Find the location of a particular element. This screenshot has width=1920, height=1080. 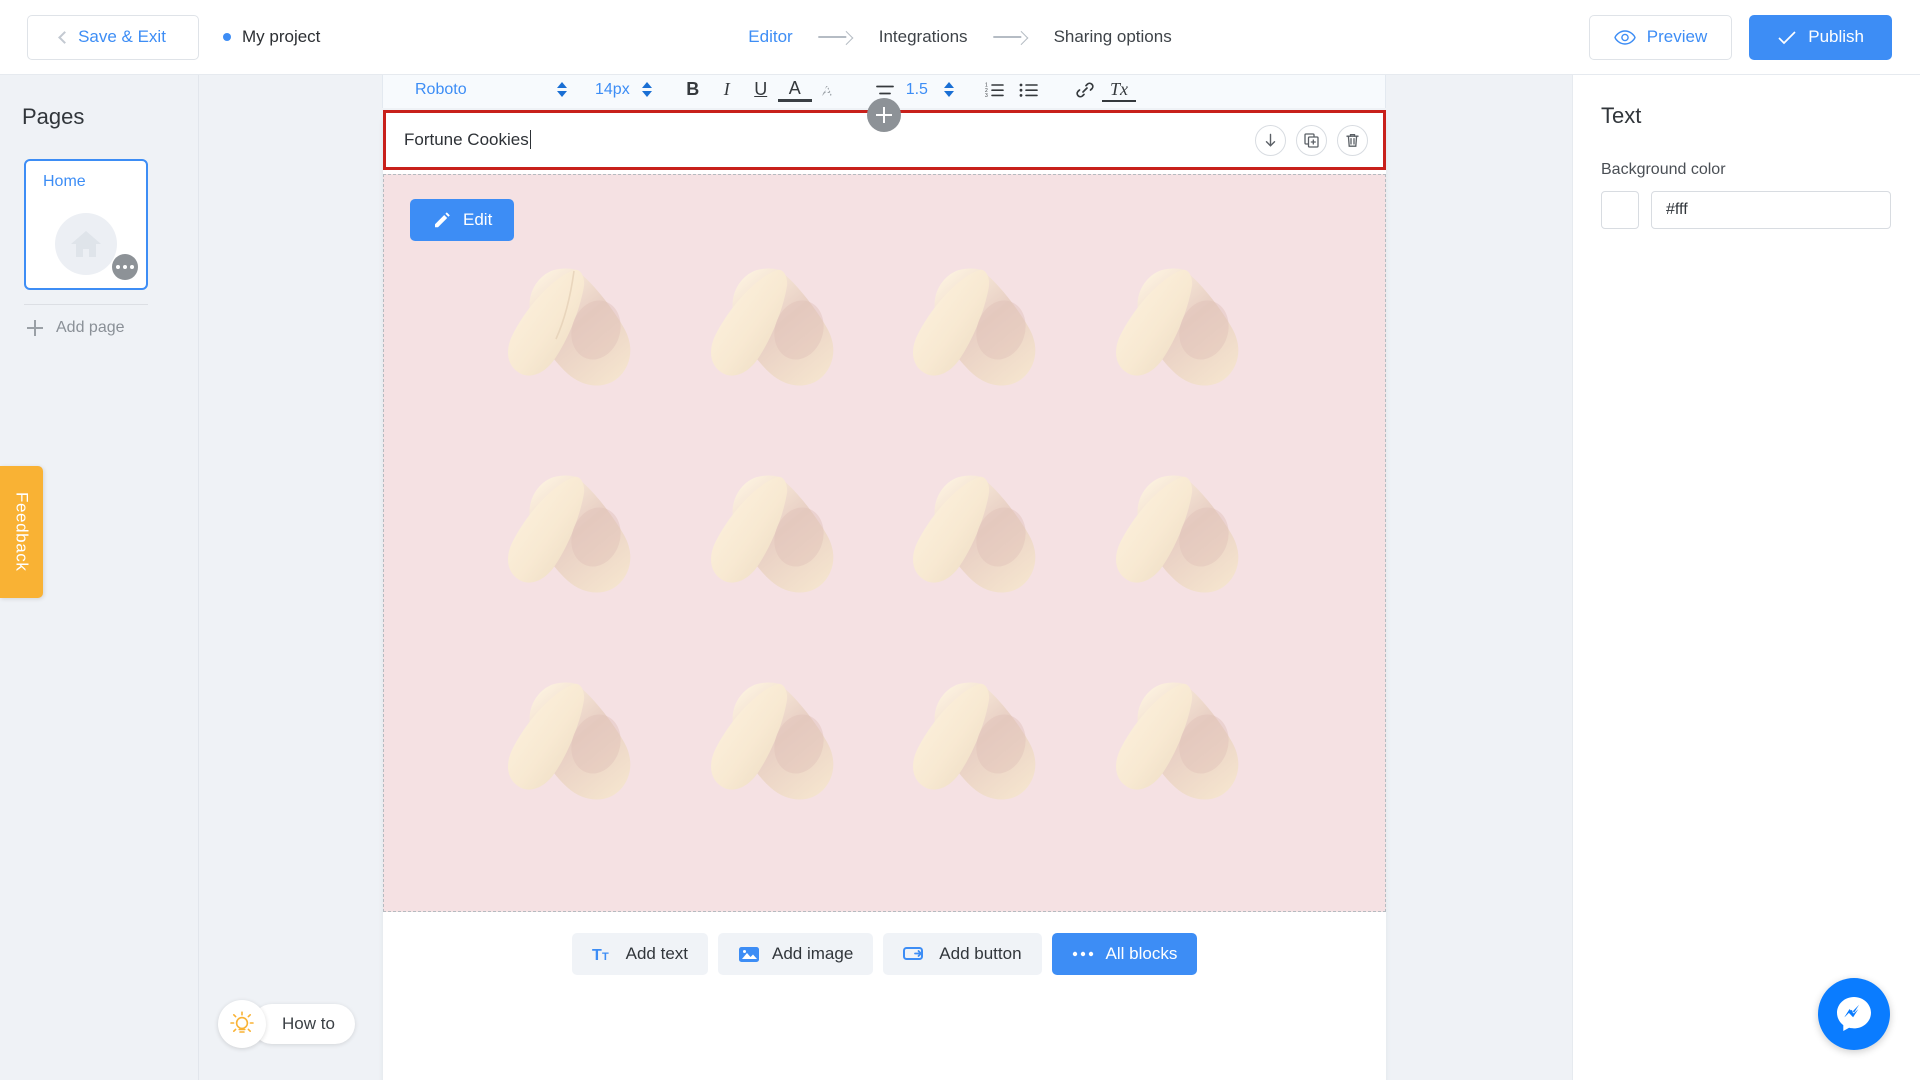

line-height-value: 1.5 is located at coordinates (917, 90).